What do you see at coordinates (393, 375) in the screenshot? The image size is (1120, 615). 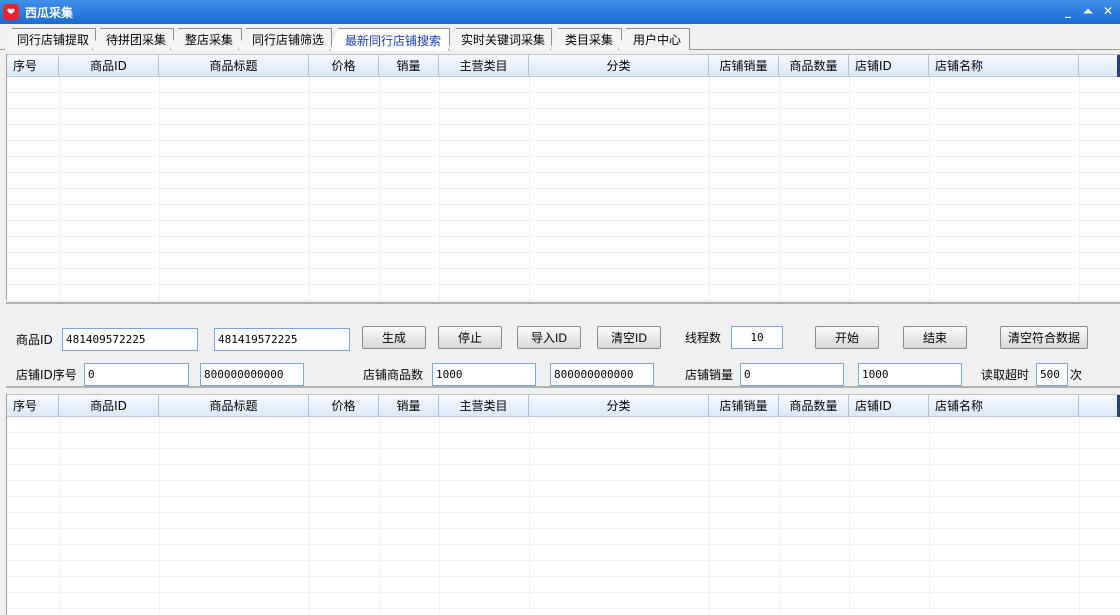 I see `shop-goods-label: 店铺商品数` at bounding box center [393, 375].